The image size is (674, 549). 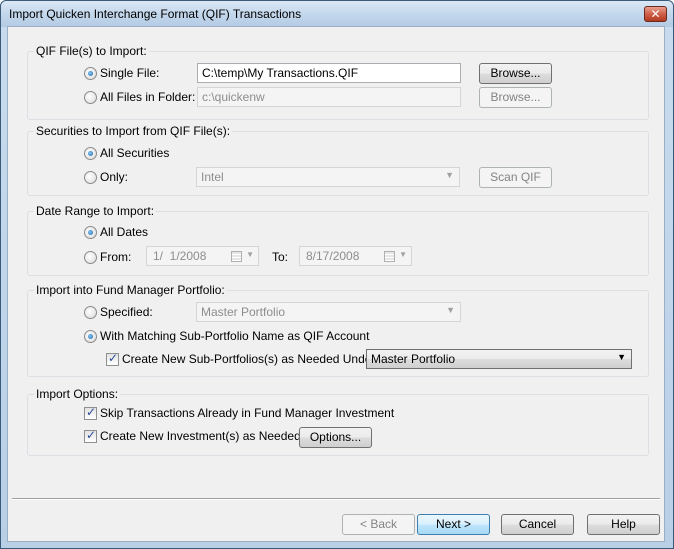 What do you see at coordinates (515, 177) in the screenshot?
I see `scan-qif-button: Scan QIF` at bounding box center [515, 177].